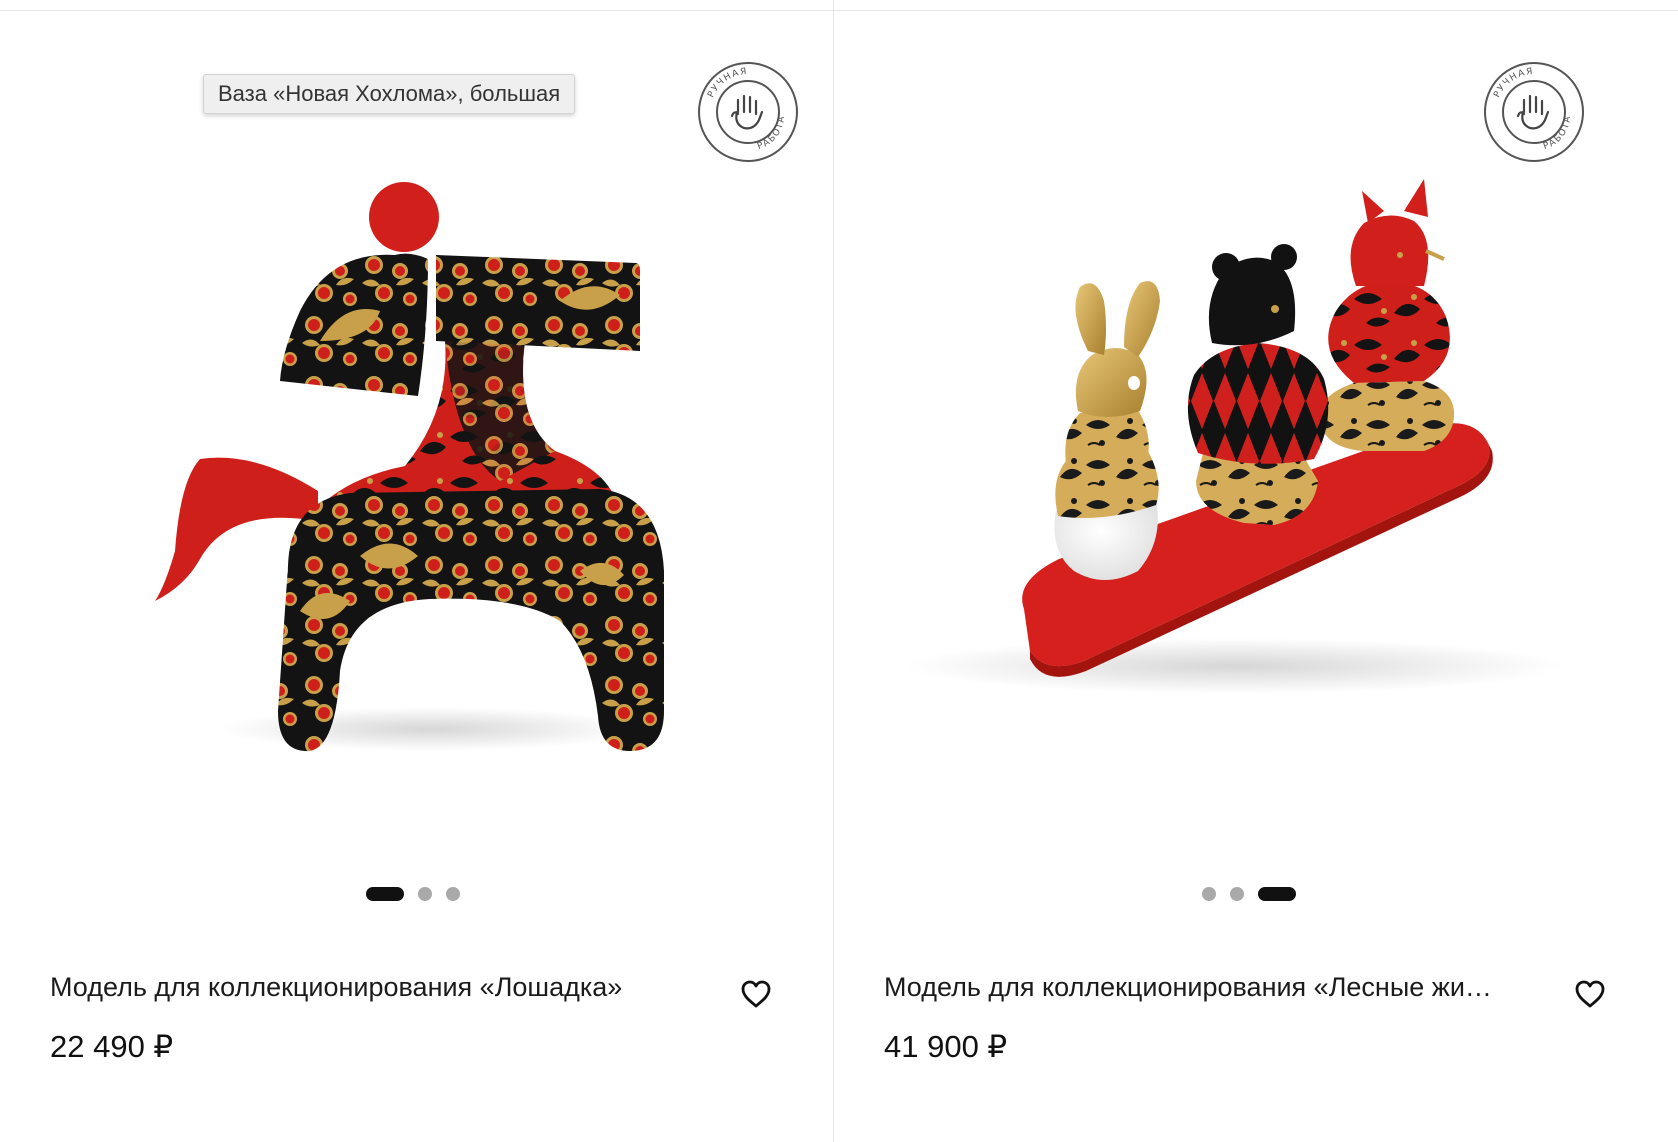 This screenshot has width=1678, height=1142. What do you see at coordinates (1107, 430) in the screenshot?
I see `bunny-figure` at bounding box center [1107, 430].